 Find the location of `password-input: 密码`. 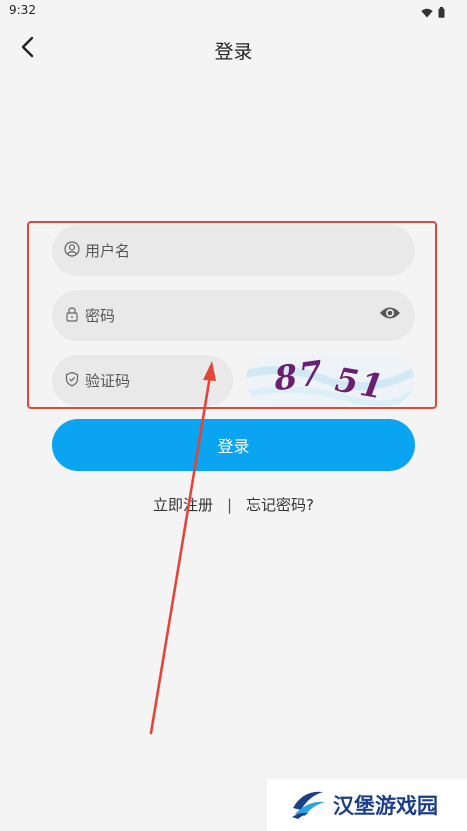

password-input: 密码 is located at coordinates (233, 315).